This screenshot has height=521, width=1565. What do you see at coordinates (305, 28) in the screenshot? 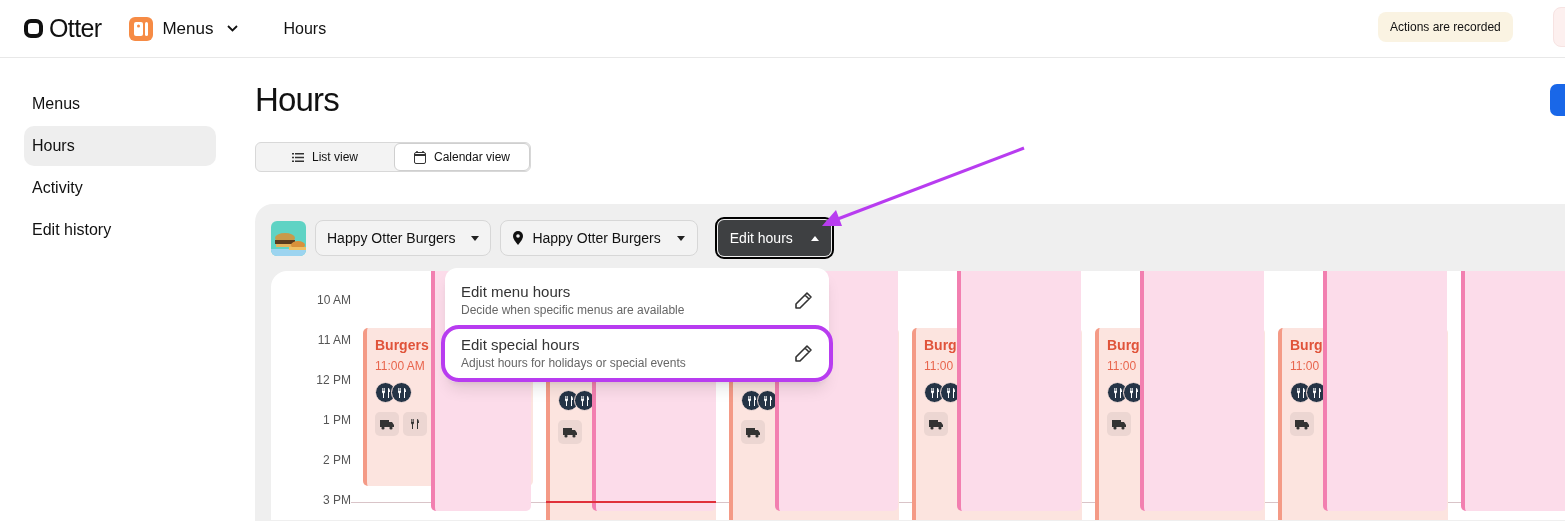
I see `breadcrumb-text: Hours` at bounding box center [305, 28].